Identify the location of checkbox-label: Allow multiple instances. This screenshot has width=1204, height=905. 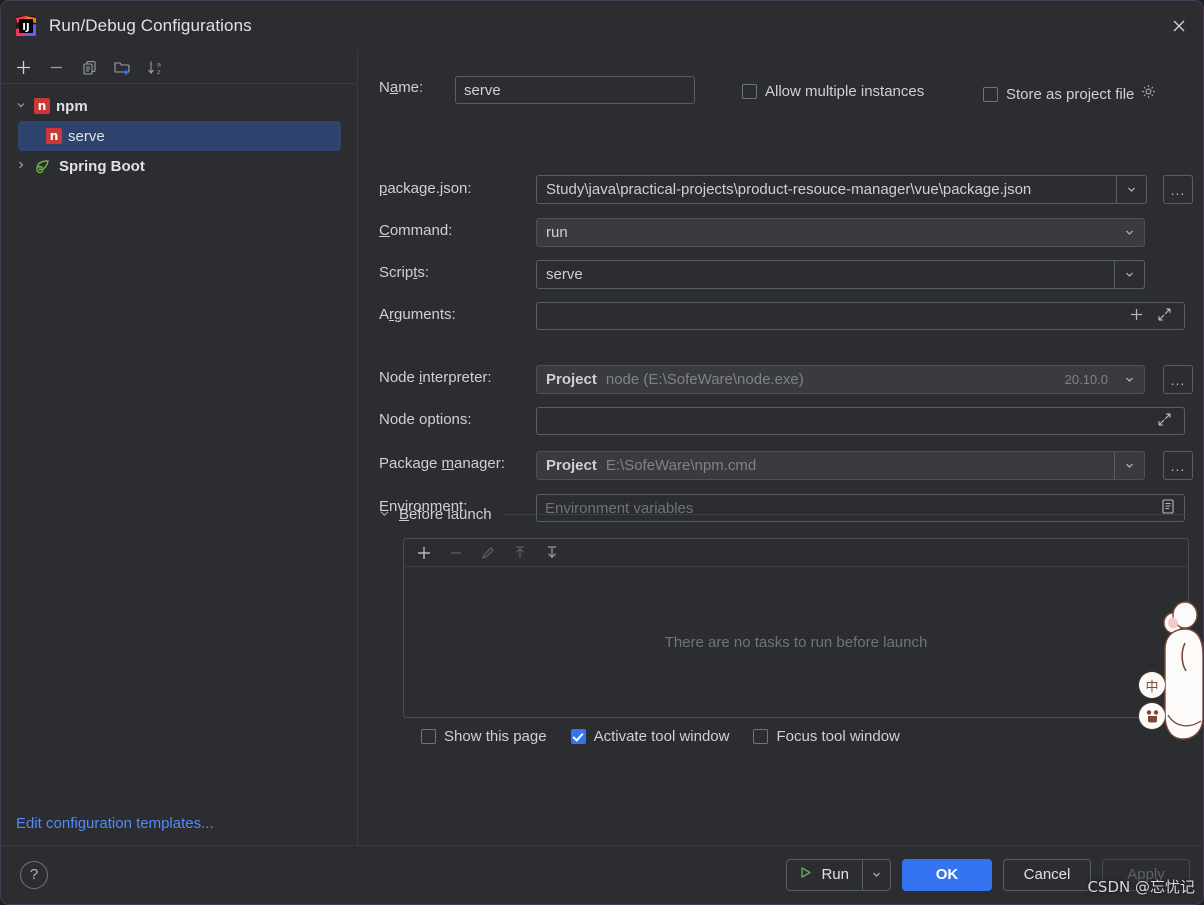
(845, 91).